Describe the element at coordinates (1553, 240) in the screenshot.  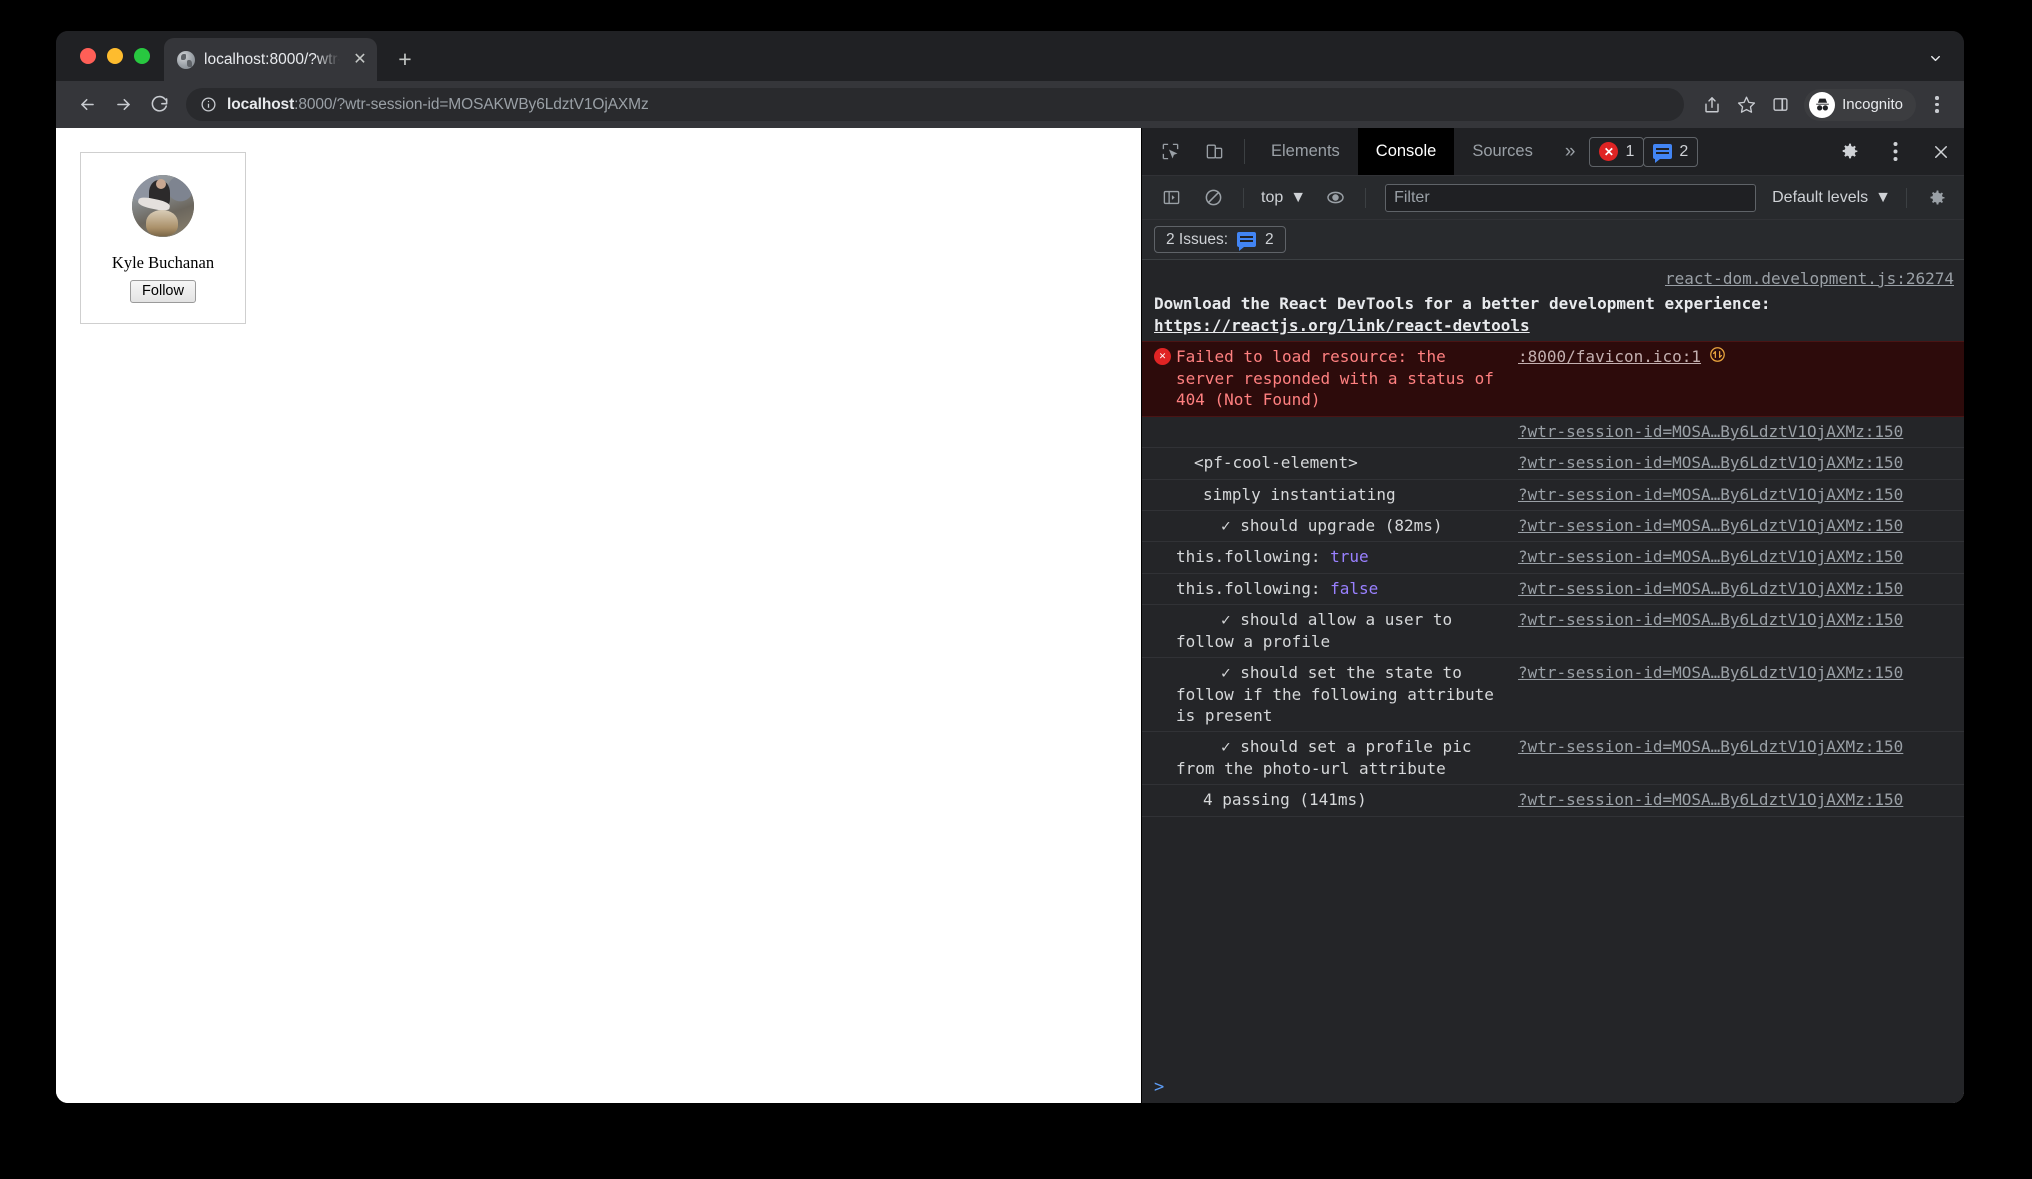
I see `issues-bar: 2 Issues: 2` at that location.